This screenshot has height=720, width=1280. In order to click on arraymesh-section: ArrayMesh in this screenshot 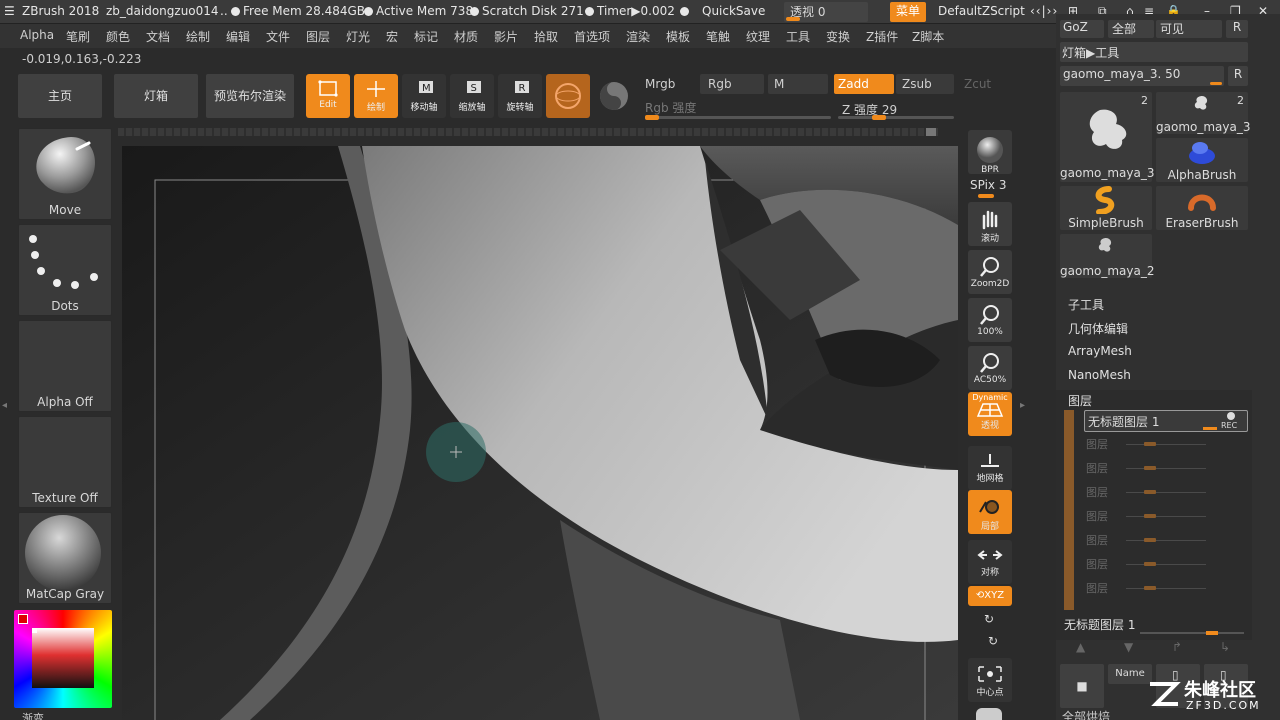, I will do `click(1100, 351)`.